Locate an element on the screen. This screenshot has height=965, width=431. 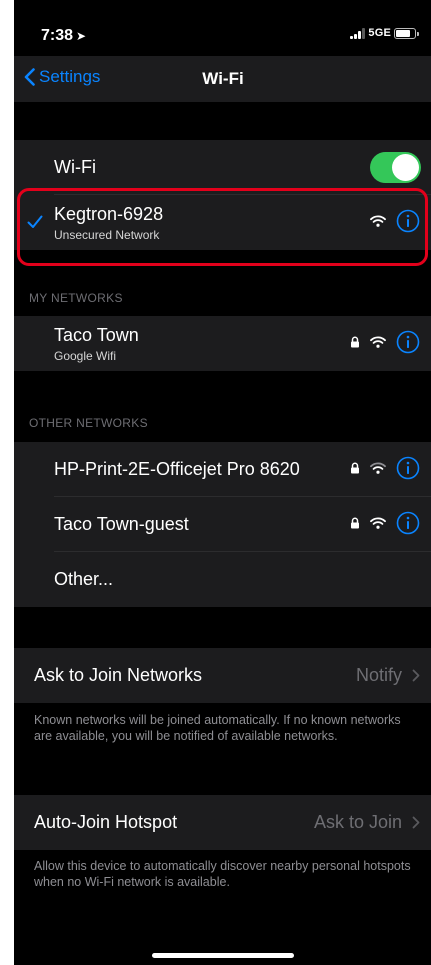
network-row-hp-print: HP-Print-2E-Officejet Pro 8620 is located at coordinates (222, 469).